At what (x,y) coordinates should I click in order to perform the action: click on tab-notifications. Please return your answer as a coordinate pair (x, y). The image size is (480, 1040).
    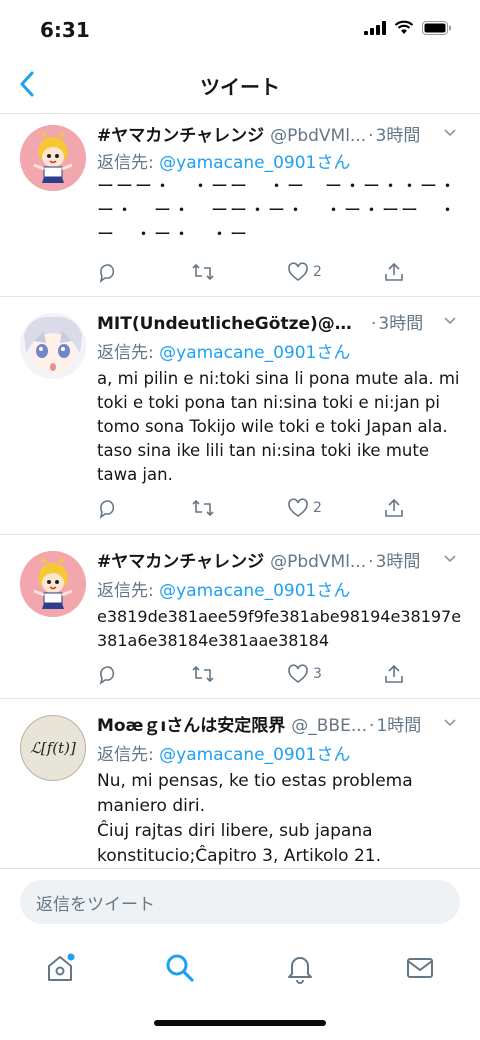
    Looking at the image, I should click on (300, 968).